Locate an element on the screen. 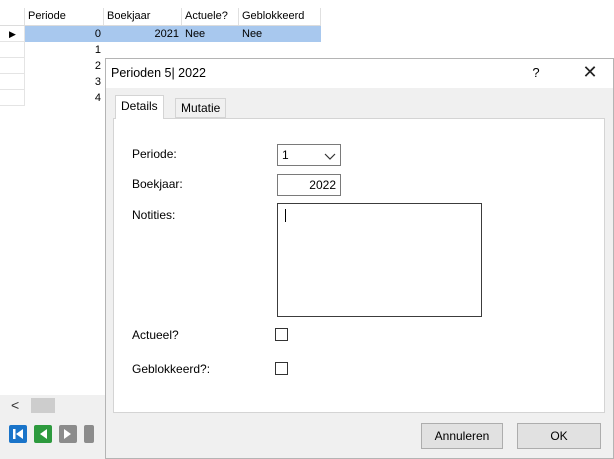  current-row-indicator-icon: ▶ is located at coordinates (12, 34).